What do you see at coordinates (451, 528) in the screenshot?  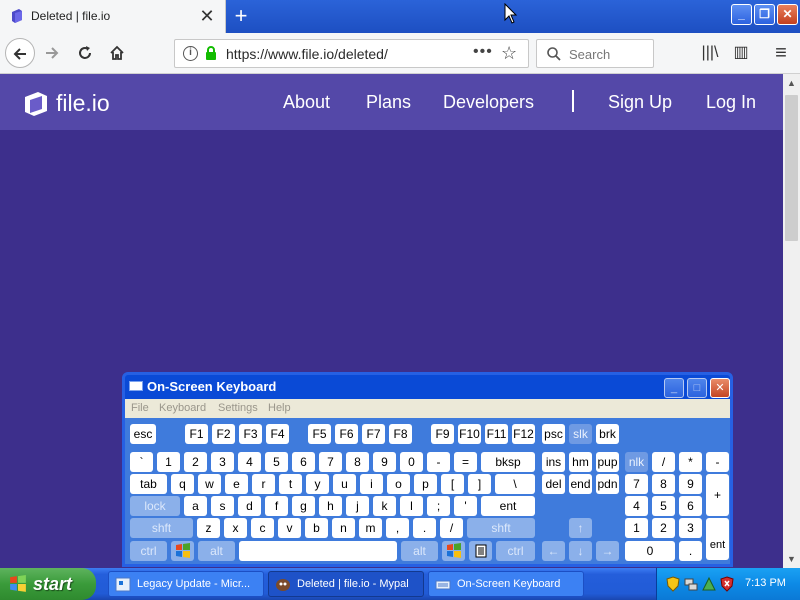 I see `key-slash: /` at bounding box center [451, 528].